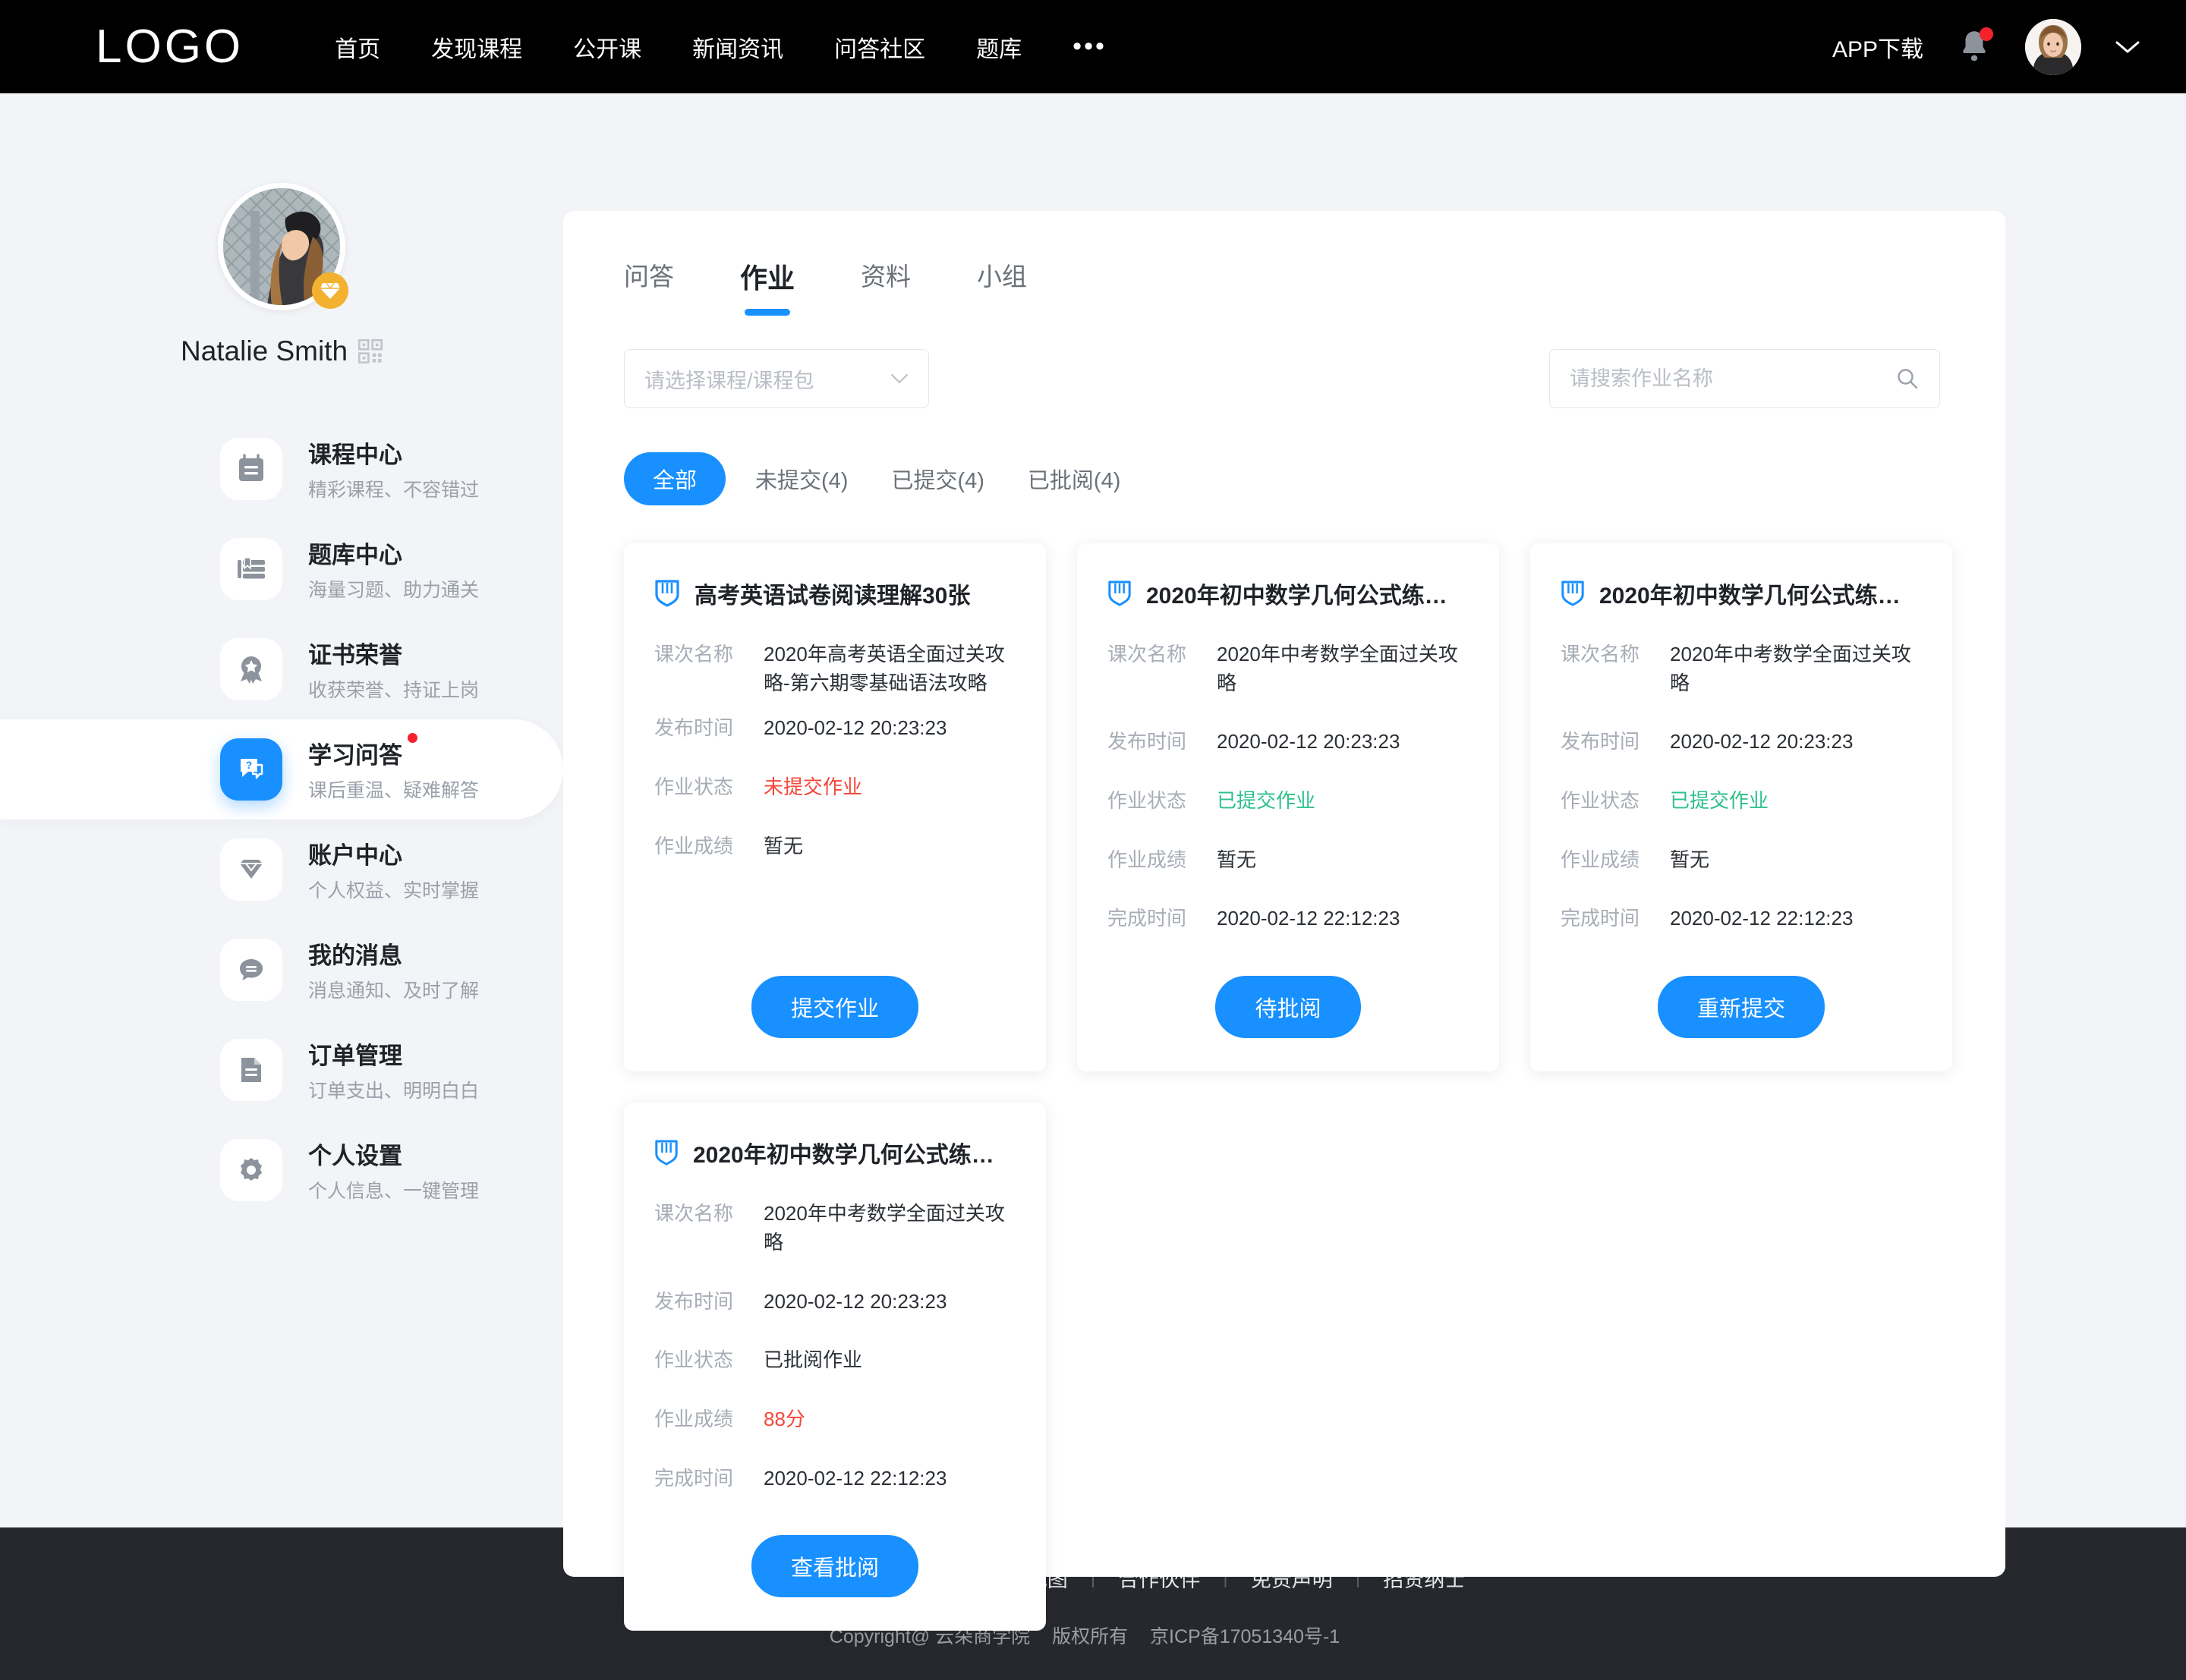 This screenshot has height=1680, width=2186. I want to click on sidebar-item-study-qa: ? 学习问答 课后重温、疑难解答, so click(281, 769).